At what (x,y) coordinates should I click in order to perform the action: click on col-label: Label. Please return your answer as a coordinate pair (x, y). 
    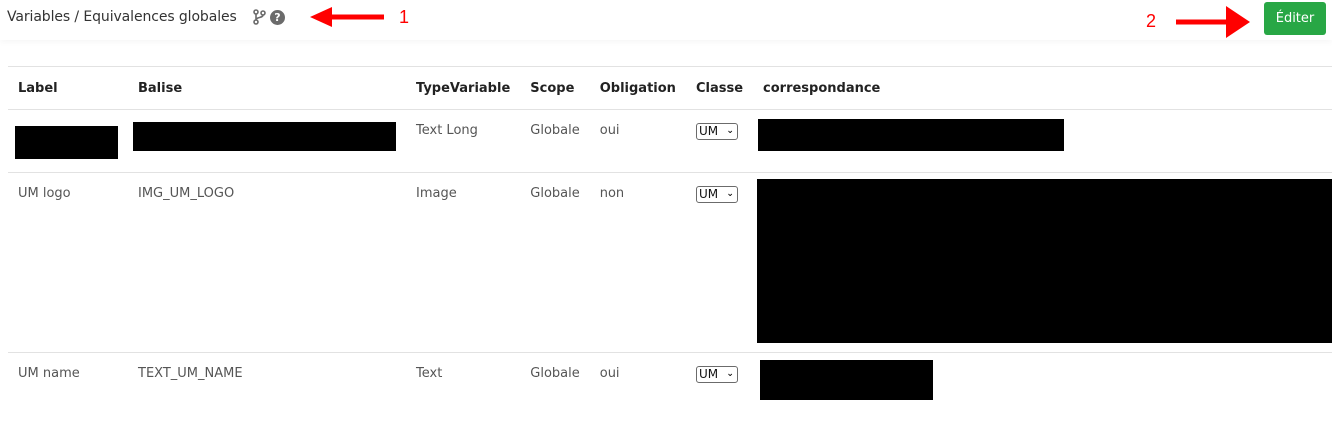
    Looking at the image, I should click on (68, 88).